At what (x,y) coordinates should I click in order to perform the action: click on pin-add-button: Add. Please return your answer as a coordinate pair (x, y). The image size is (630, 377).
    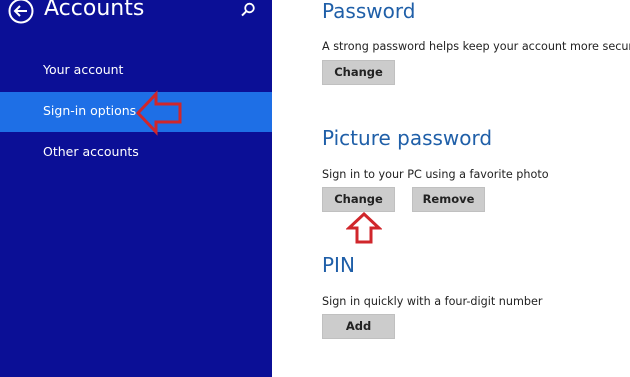
    Looking at the image, I should click on (358, 326).